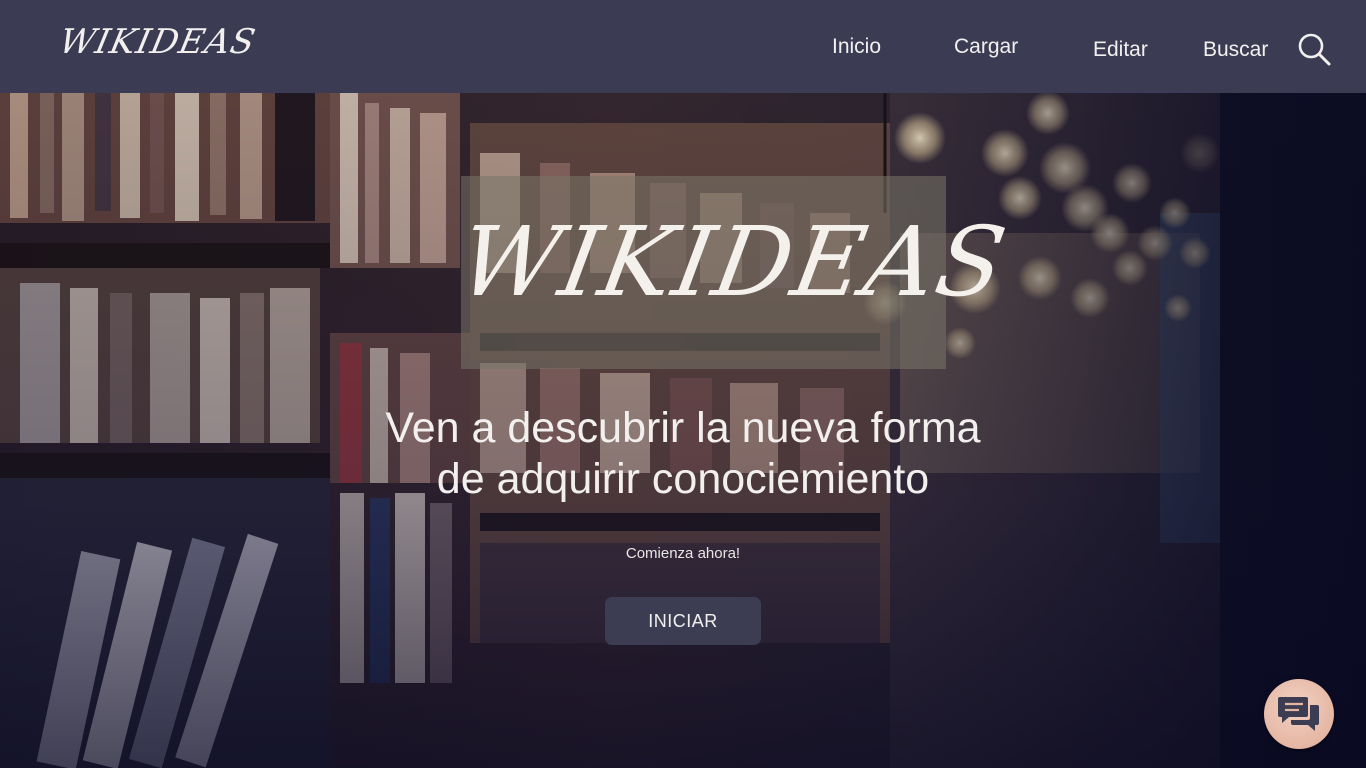 This screenshot has width=1366, height=768. What do you see at coordinates (683, 621) in the screenshot?
I see `start-button: INICIAR` at bounding box center [683, 621].